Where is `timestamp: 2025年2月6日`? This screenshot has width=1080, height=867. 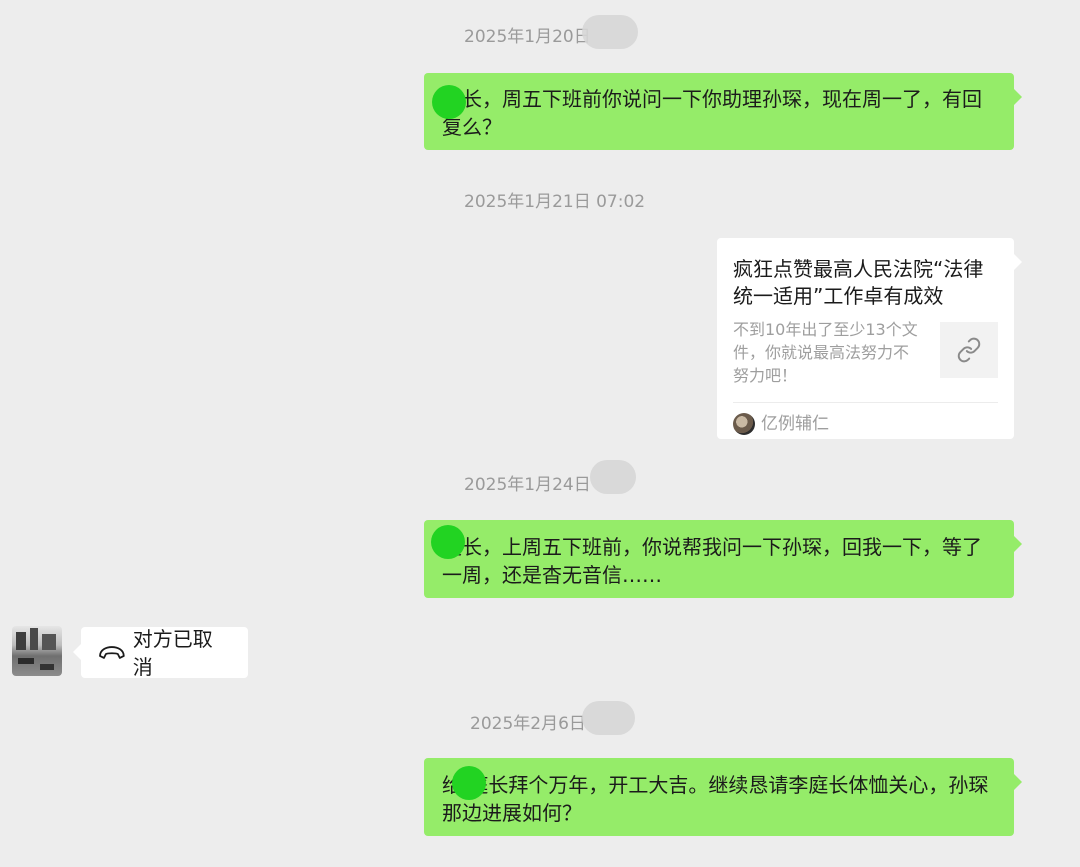 timestamp: 2025年2月6日 is located at coordinates (528, 724).